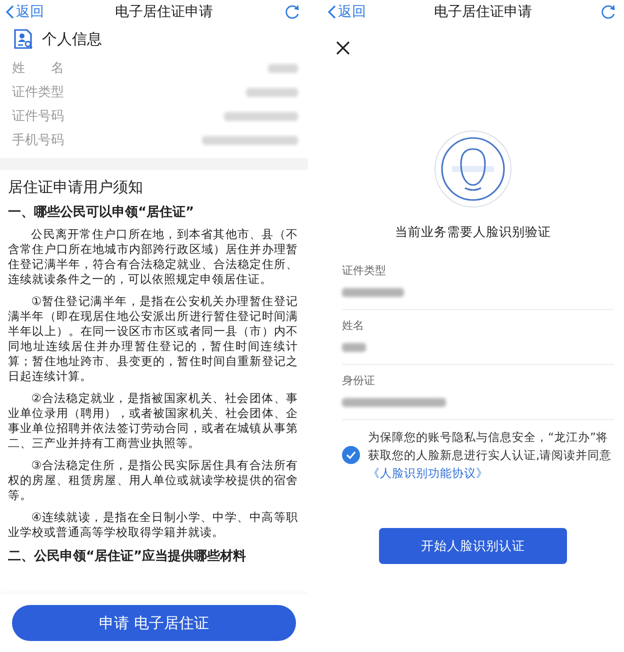  Describe the element at coordinates (473, 232) in the screenshot. I see `face-verification-prompt: 当前业务需要人脸识别验证` at that location.